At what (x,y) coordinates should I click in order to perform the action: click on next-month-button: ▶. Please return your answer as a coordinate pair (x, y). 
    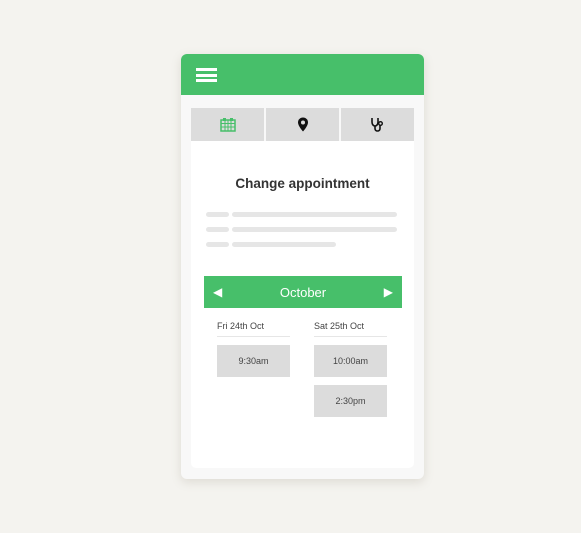
    Looking at the image, I should click on (388, 292).